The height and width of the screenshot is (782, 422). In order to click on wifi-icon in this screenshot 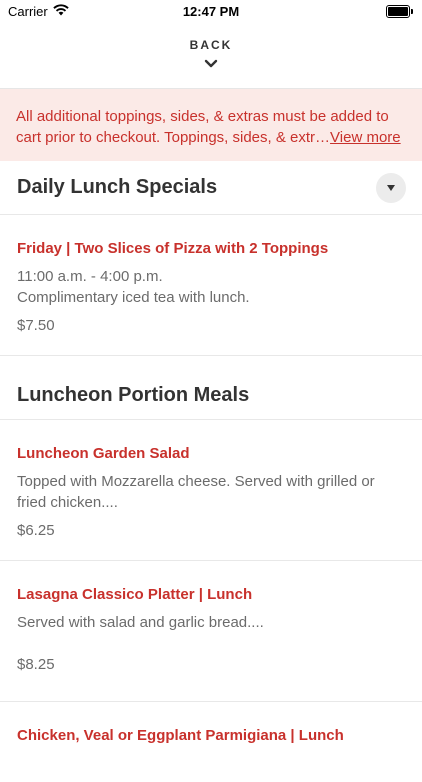, I will do `click(61, 11)`.